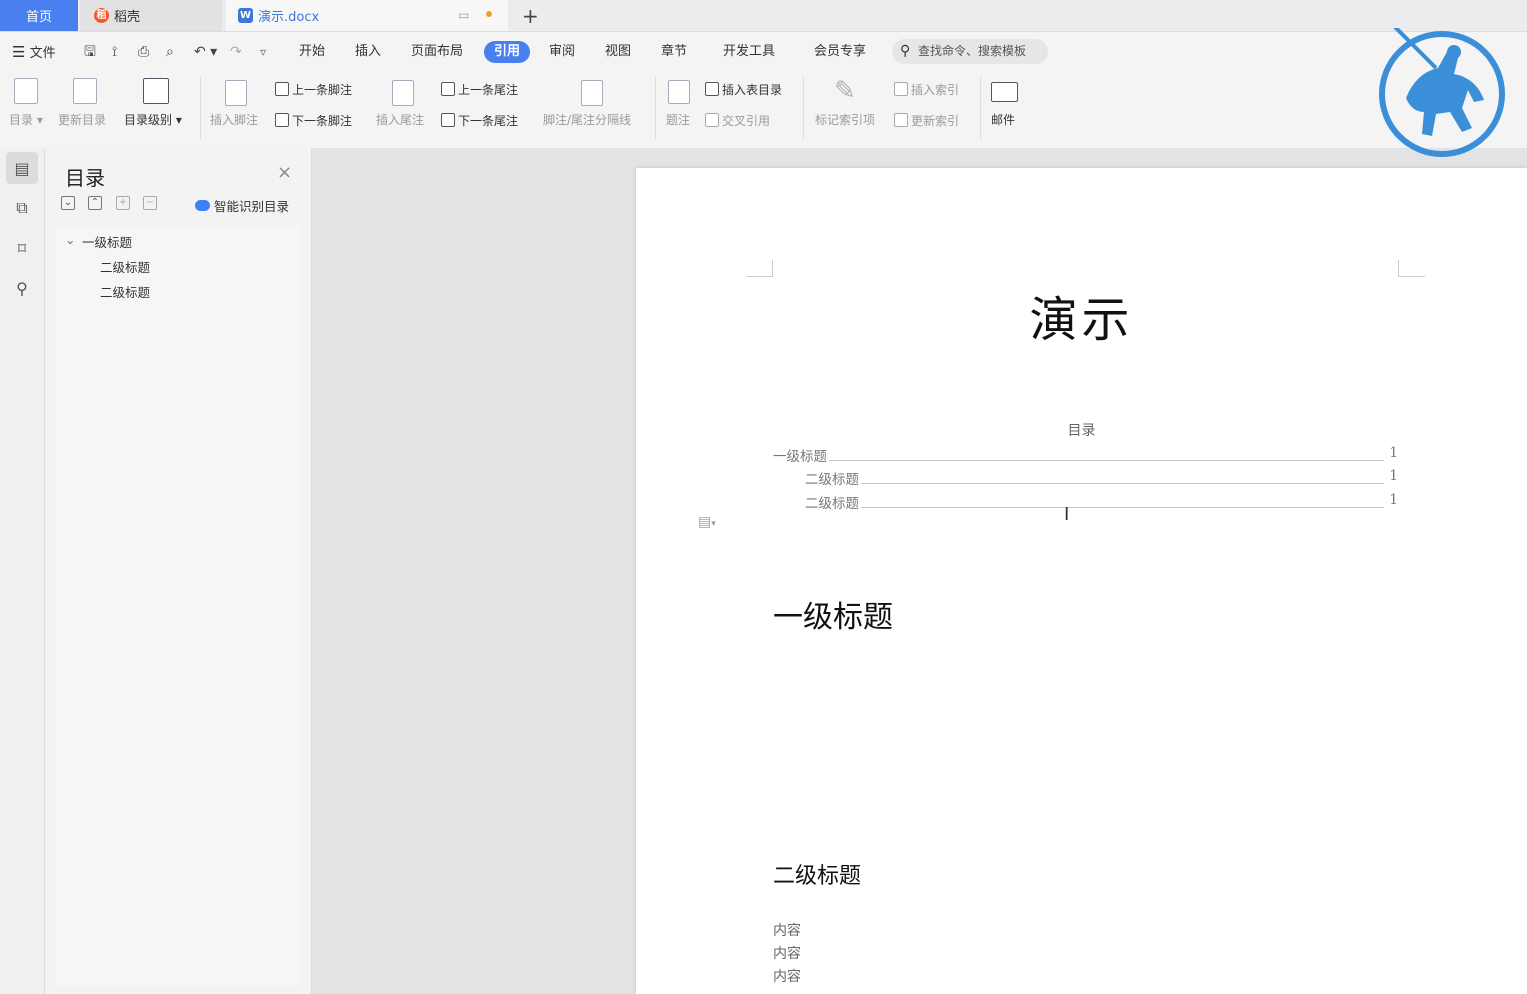 This screenshot has width=1527, height=994. Describe the element at coordinates (151, 15) in the screenshot. I see `tab-daoke: 稻 稻壳` at that location.